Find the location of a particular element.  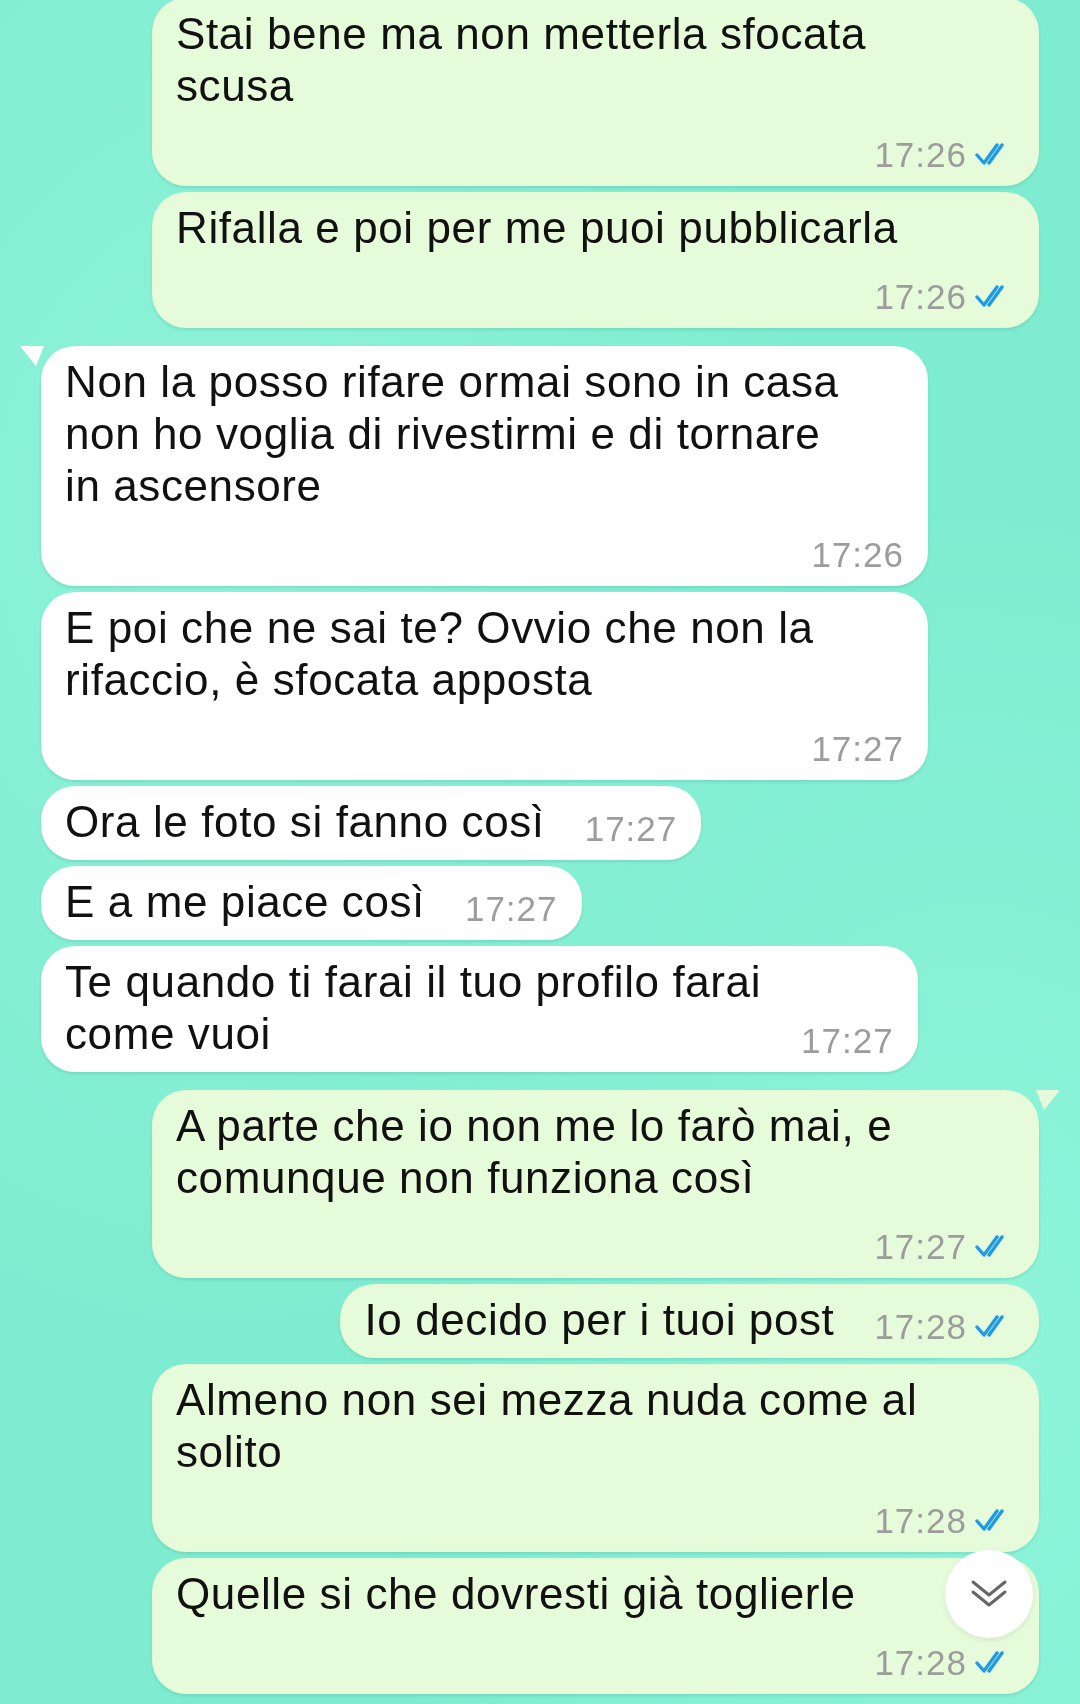

message-text: Almeno non sei mezza nuda come al solito is located at coordinates (547, 1426).